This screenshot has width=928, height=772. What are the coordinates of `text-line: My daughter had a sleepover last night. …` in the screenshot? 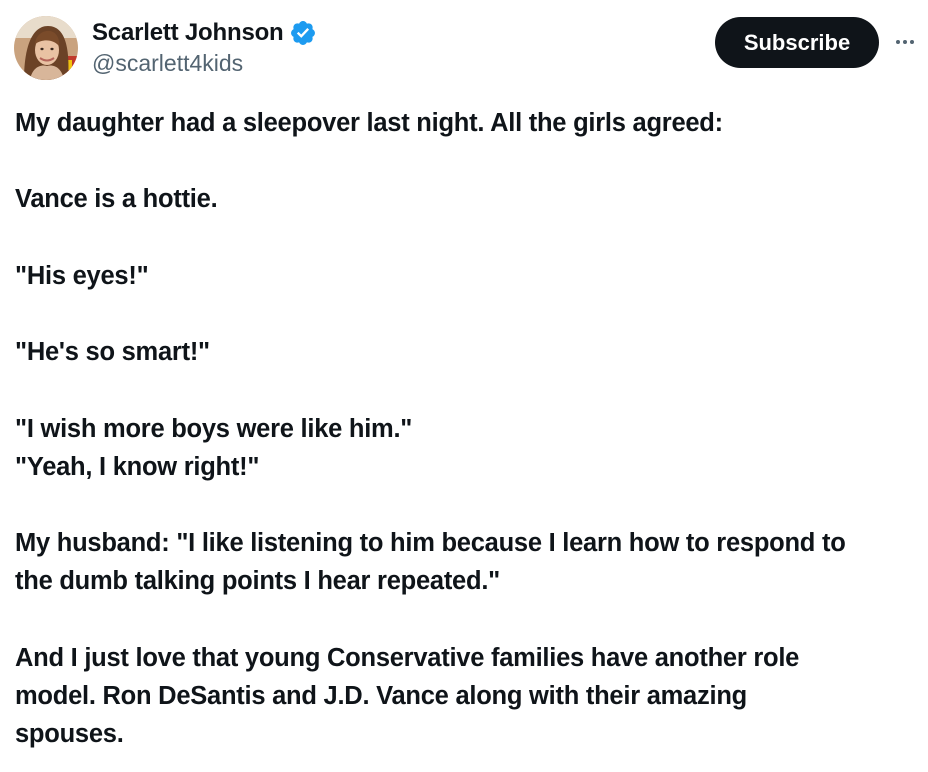 It's located at (369, 123).